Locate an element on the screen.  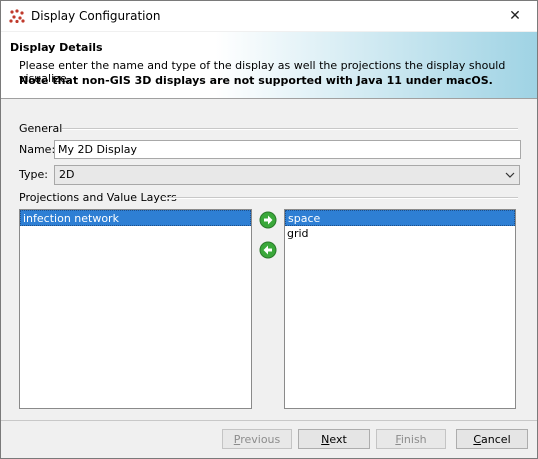
finish-label: inish is located at coordinates (413, 439).